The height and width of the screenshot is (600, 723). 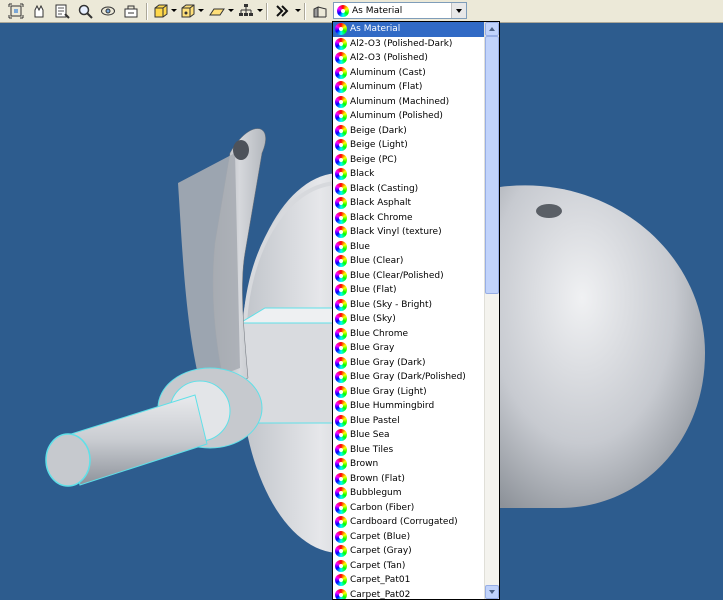 What do you see at coordinates (85, 11) in the screenshot?
I see `zoom-icon` at bounding box center [85, 11].